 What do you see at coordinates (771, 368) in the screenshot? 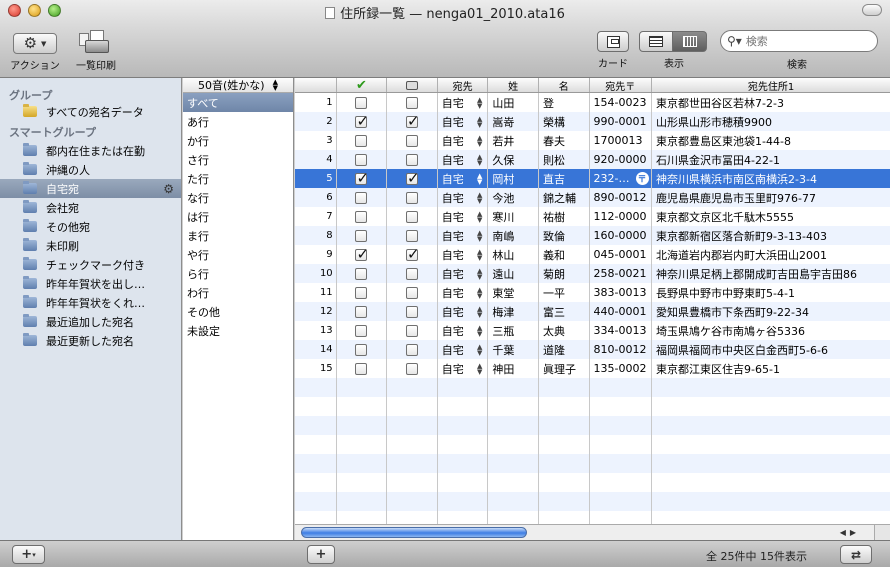
I see `address-cell: 東京都江東区住吉9-65-1` at bounding box center [771, 368].